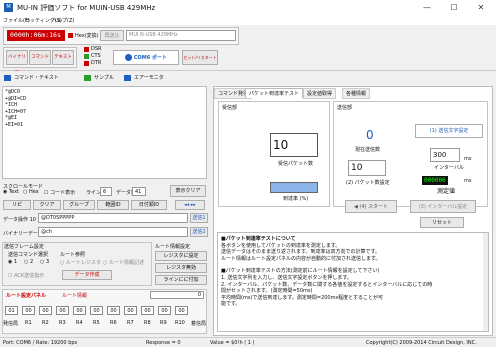 Image resolution: width=496 pixels, height=347 pixels. What do you see at coordinates (232, 343) in the screenshot?
I see `value-status: Value = $0!h ( 1 )` at bounding box center [232, 343].